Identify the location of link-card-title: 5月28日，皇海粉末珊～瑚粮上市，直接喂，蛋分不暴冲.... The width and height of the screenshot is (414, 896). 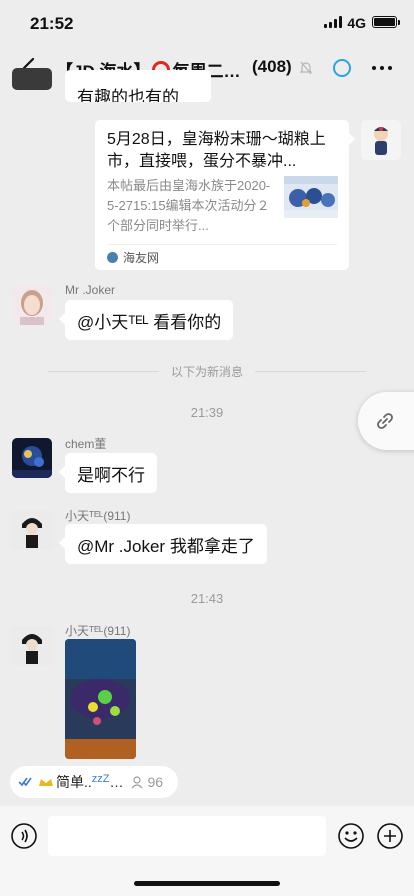
(216, 150).